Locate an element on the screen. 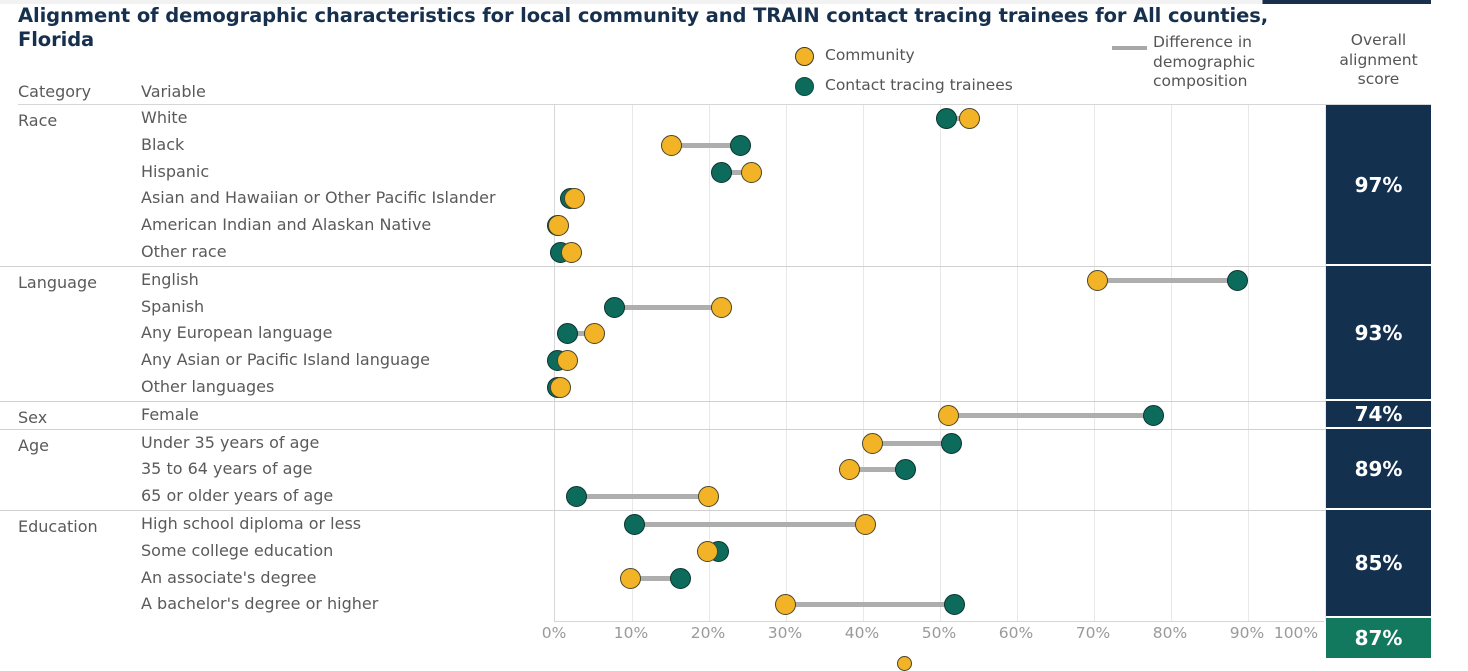 This screenshot has width=1468, height=671. variable-label: Female is located at coordinates (170, 414).